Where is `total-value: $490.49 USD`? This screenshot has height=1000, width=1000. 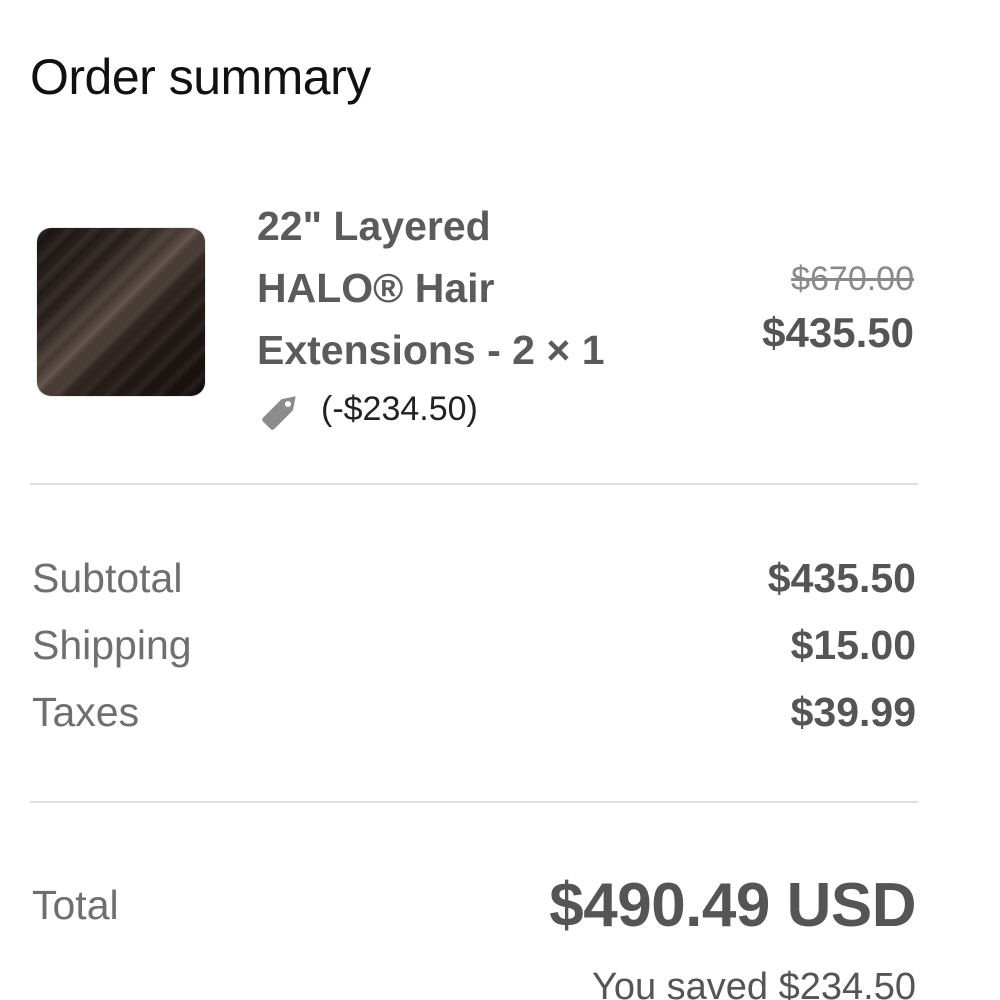 total-value: $490.49 USD is located at coordinates (732, 905).